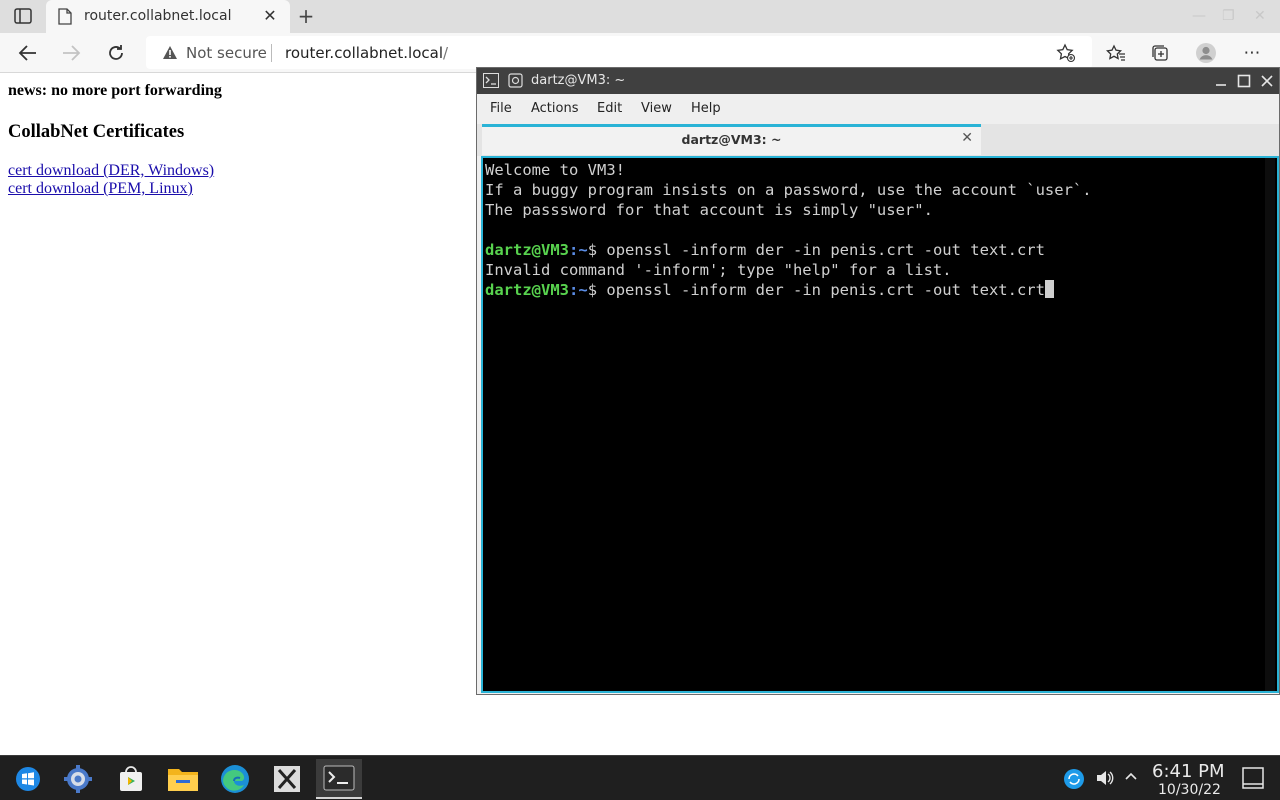 This screenshot has width=1280, height=800. What do you see at coordinates (706, 108) in the screenshot?
I see `menu-help: Help` at bounding box center [706, 108].